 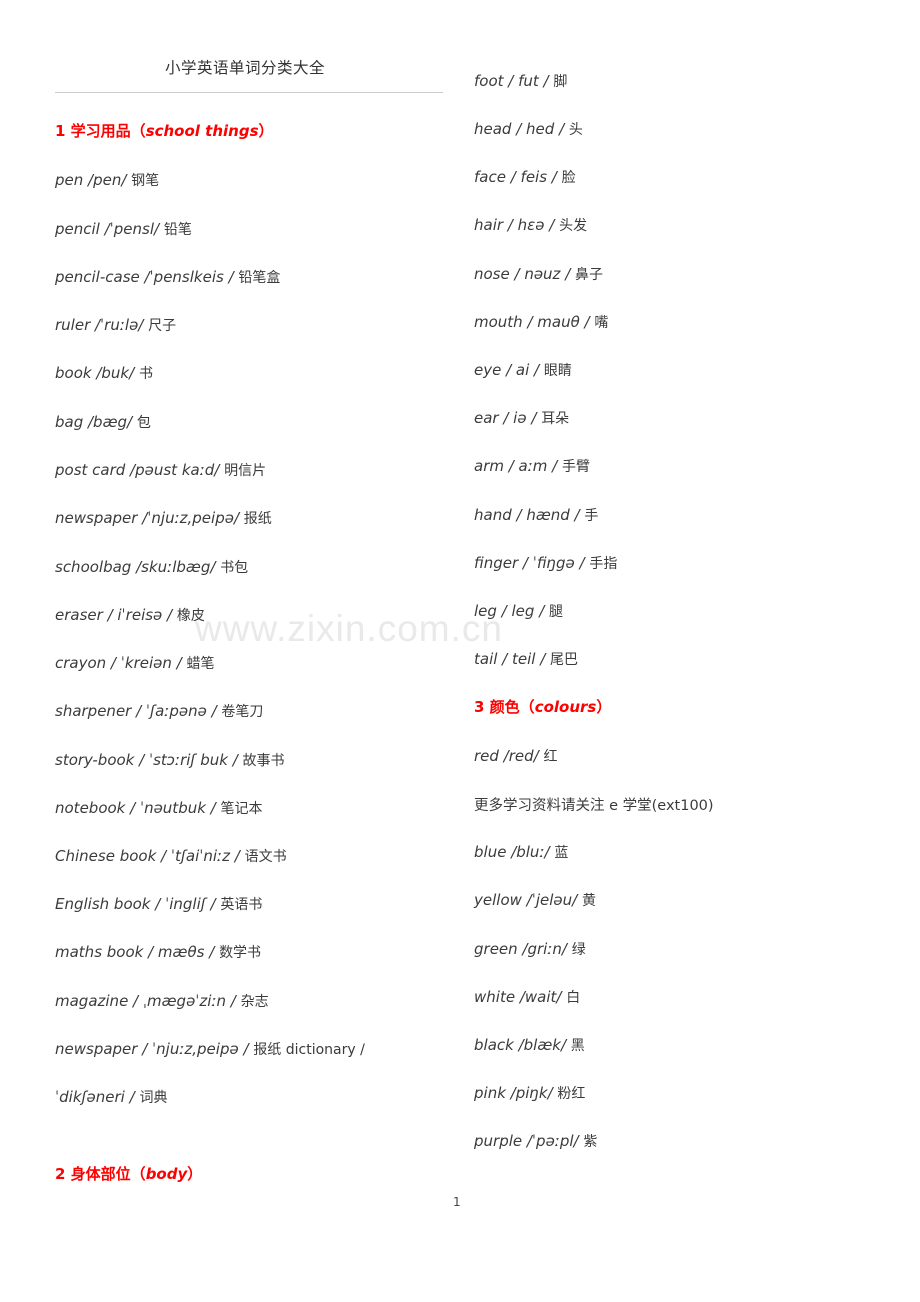 What do you see at coordinates (601, 323) in the screenshot?
I see `vocab-translation: 嘴` at bounding box center [601, 323].